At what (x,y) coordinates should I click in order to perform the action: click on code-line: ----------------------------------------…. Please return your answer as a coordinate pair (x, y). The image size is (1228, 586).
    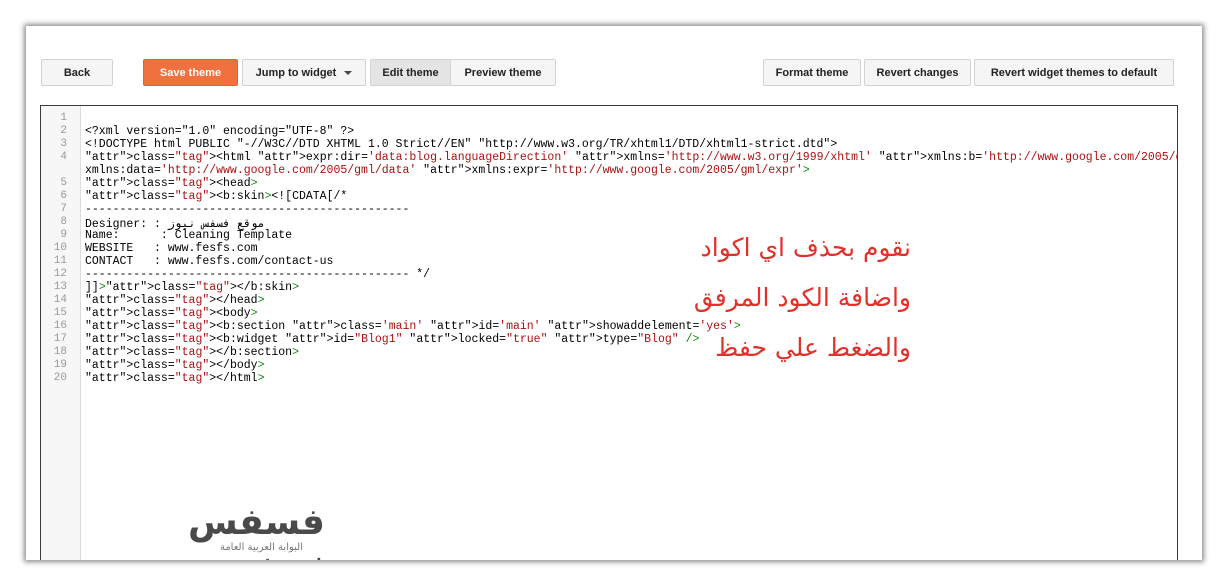
    Looking at the image, I should click on (626, 209).